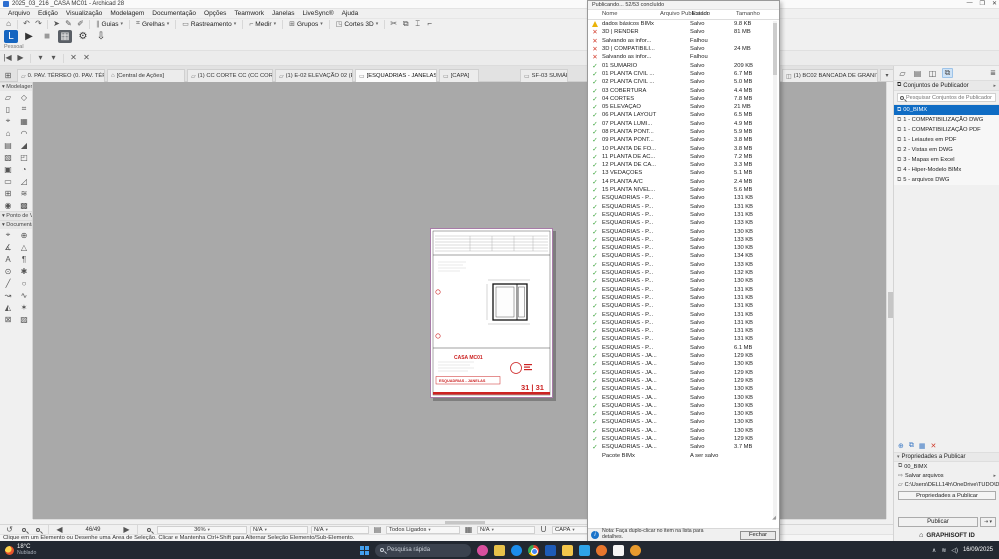 Image resolution: width=999 pixels, height=559 pixels. Describe the element at coordinates (24, 169) in the screenshot. I see `toolbox-tool-icon-13: ◔` at that location.